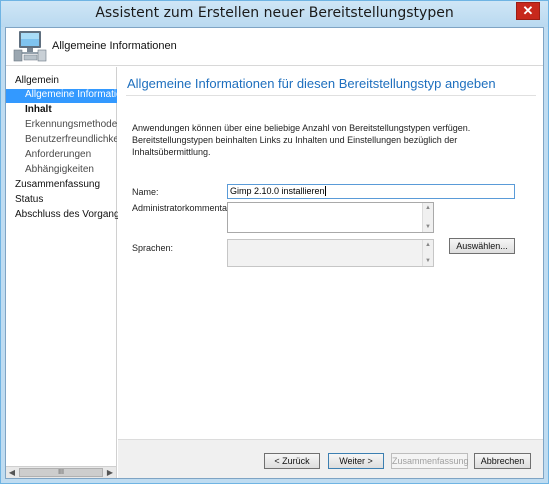 This screenshot has width=549, height=484. I want to click on nav-horizontal-scrollbar: ◀ III ▶, so click(61, 472).